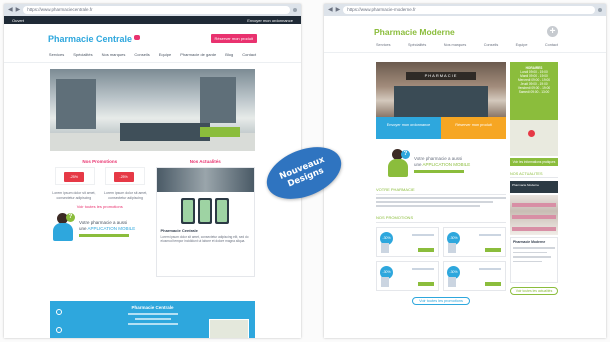  I want to click on shelf-row-shape, so click(534, 205).